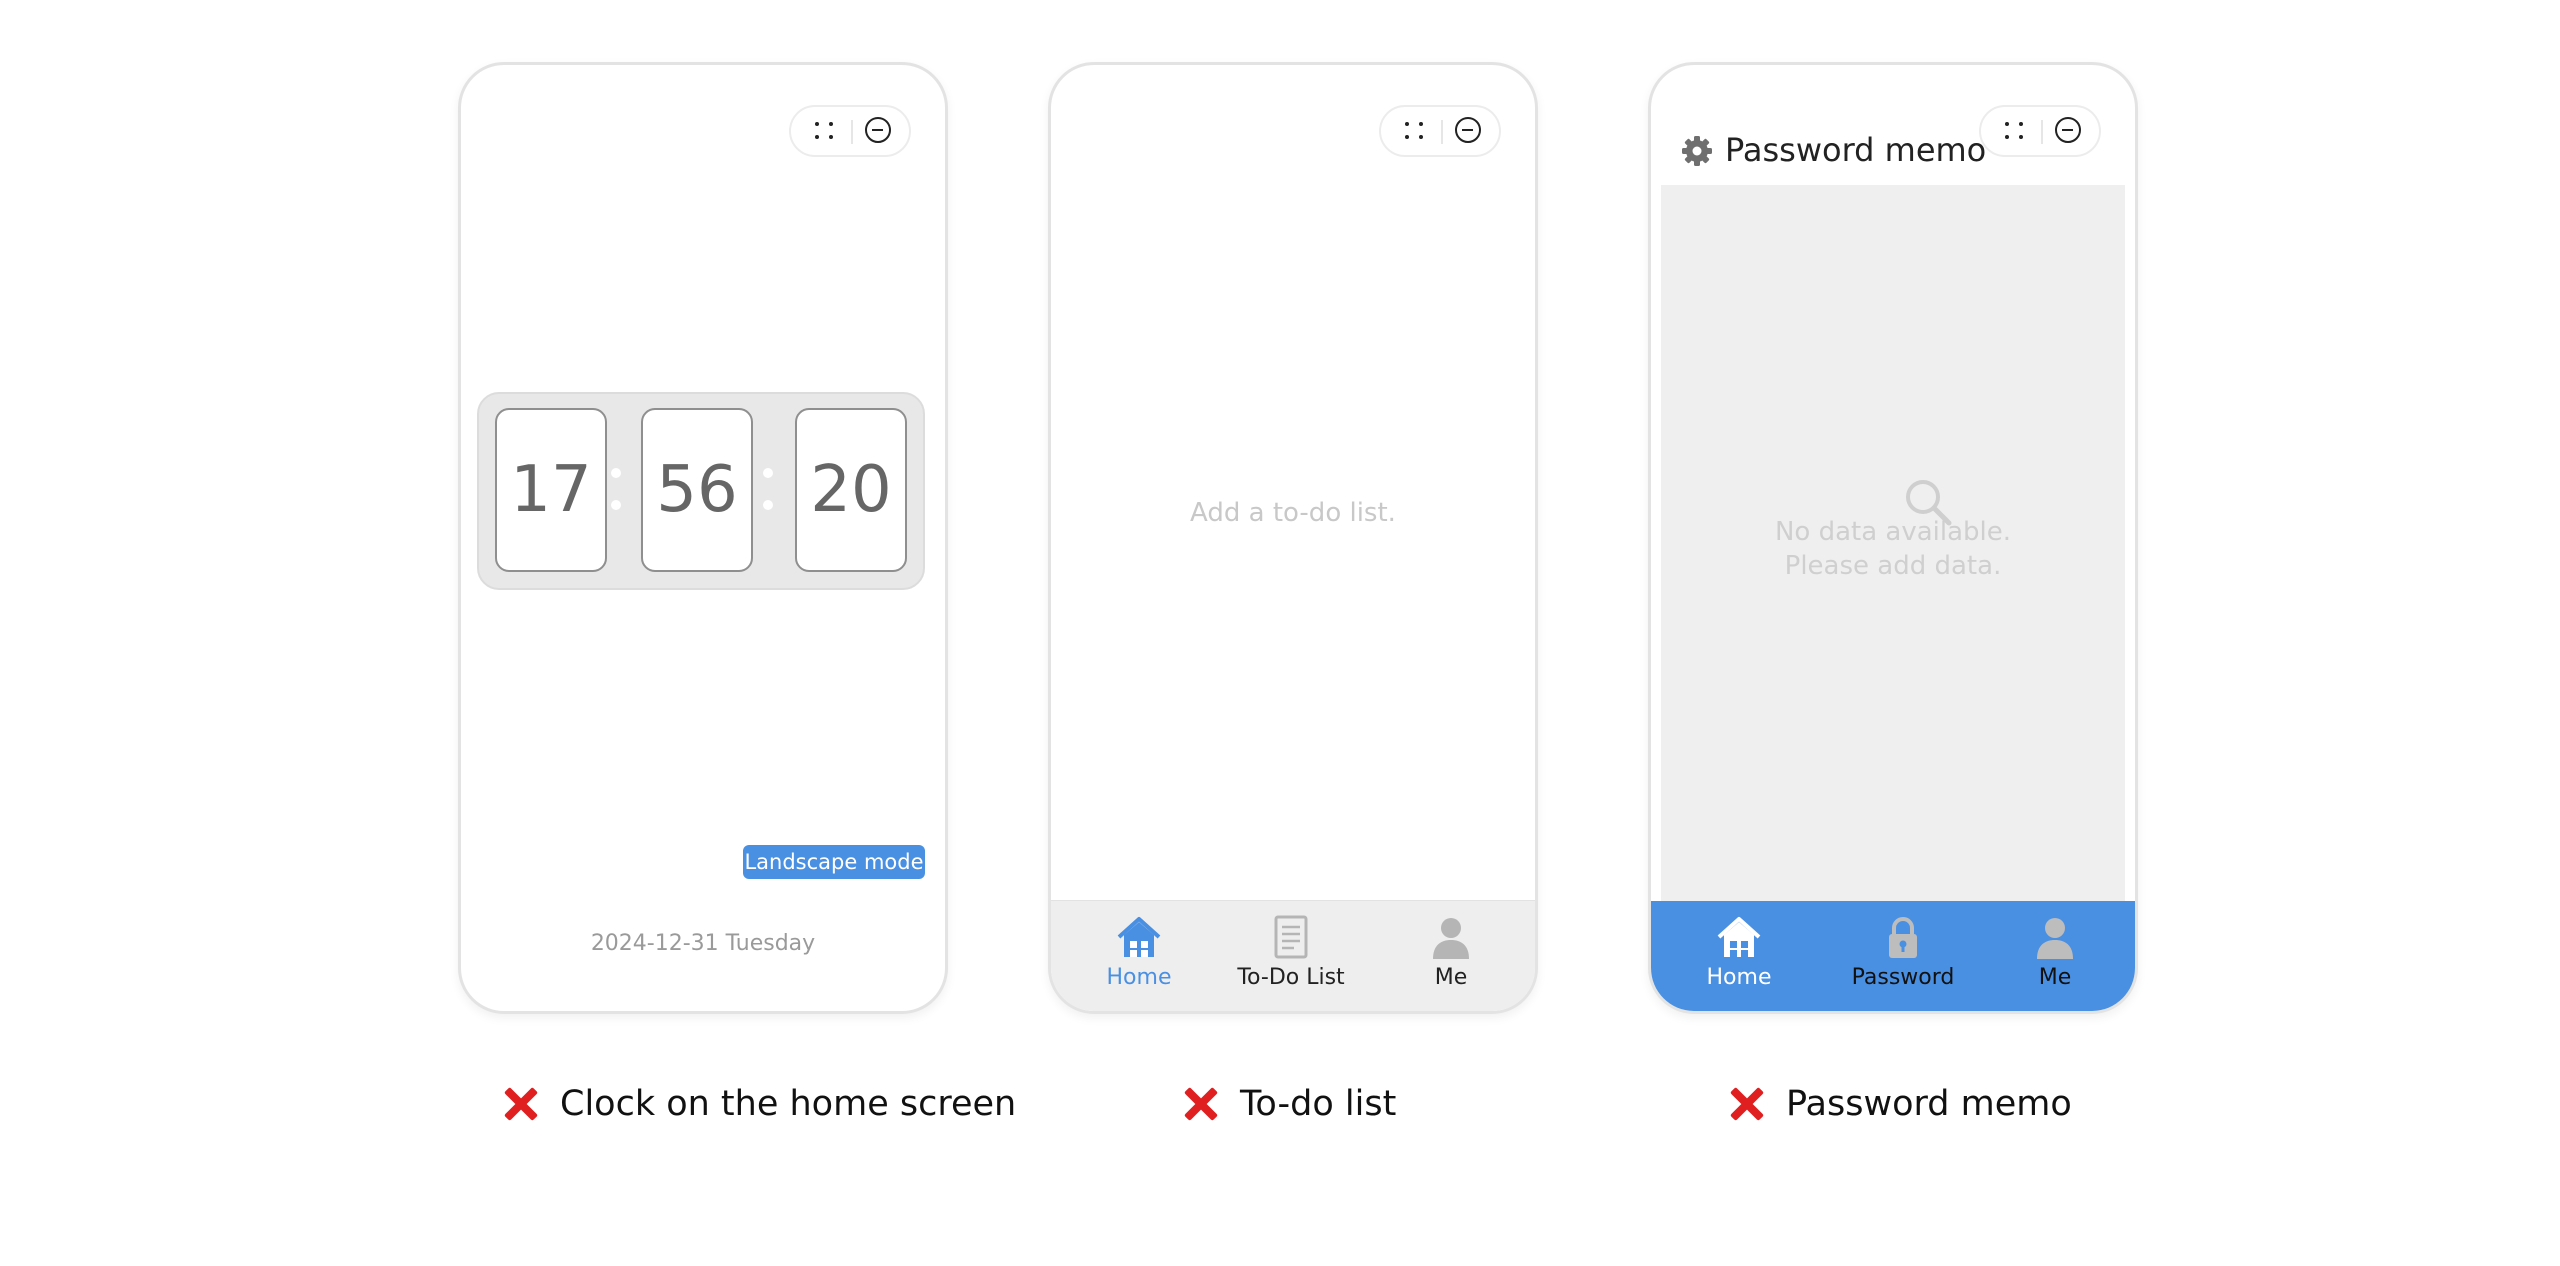 The image size is (2560, 1266). What do you see at coordinates (1293, 538) in the screenshot?
I see `todo-screen: Add a to-do list. Home To-Do List Me` at bounding box center [1293, 538].